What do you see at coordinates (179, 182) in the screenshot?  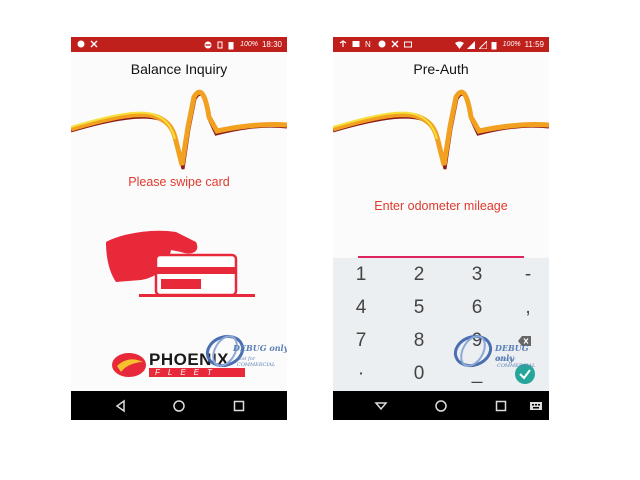 I see `swipe-card-prompt: Please swipe card` at bounding box center [179, 182].